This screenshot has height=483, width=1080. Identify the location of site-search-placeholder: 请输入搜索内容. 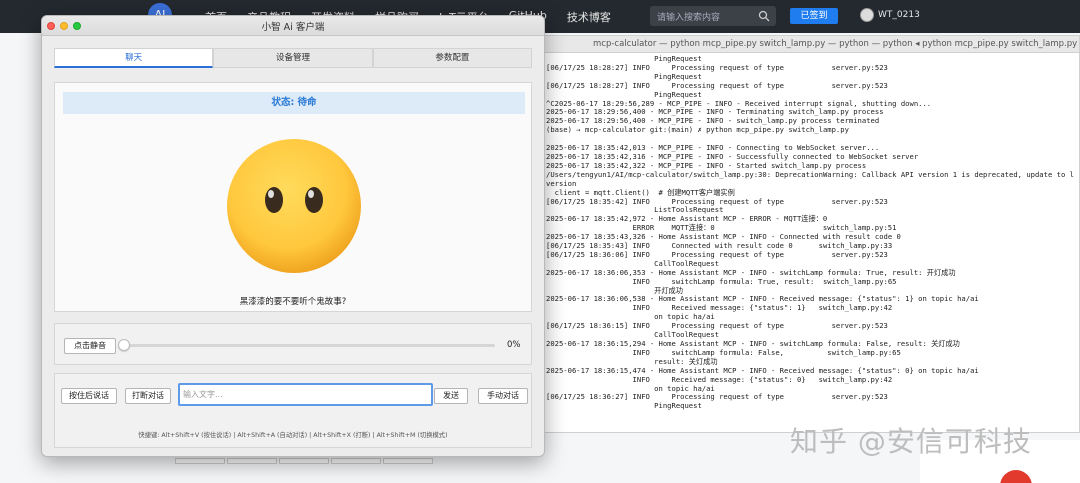
(689, 18).